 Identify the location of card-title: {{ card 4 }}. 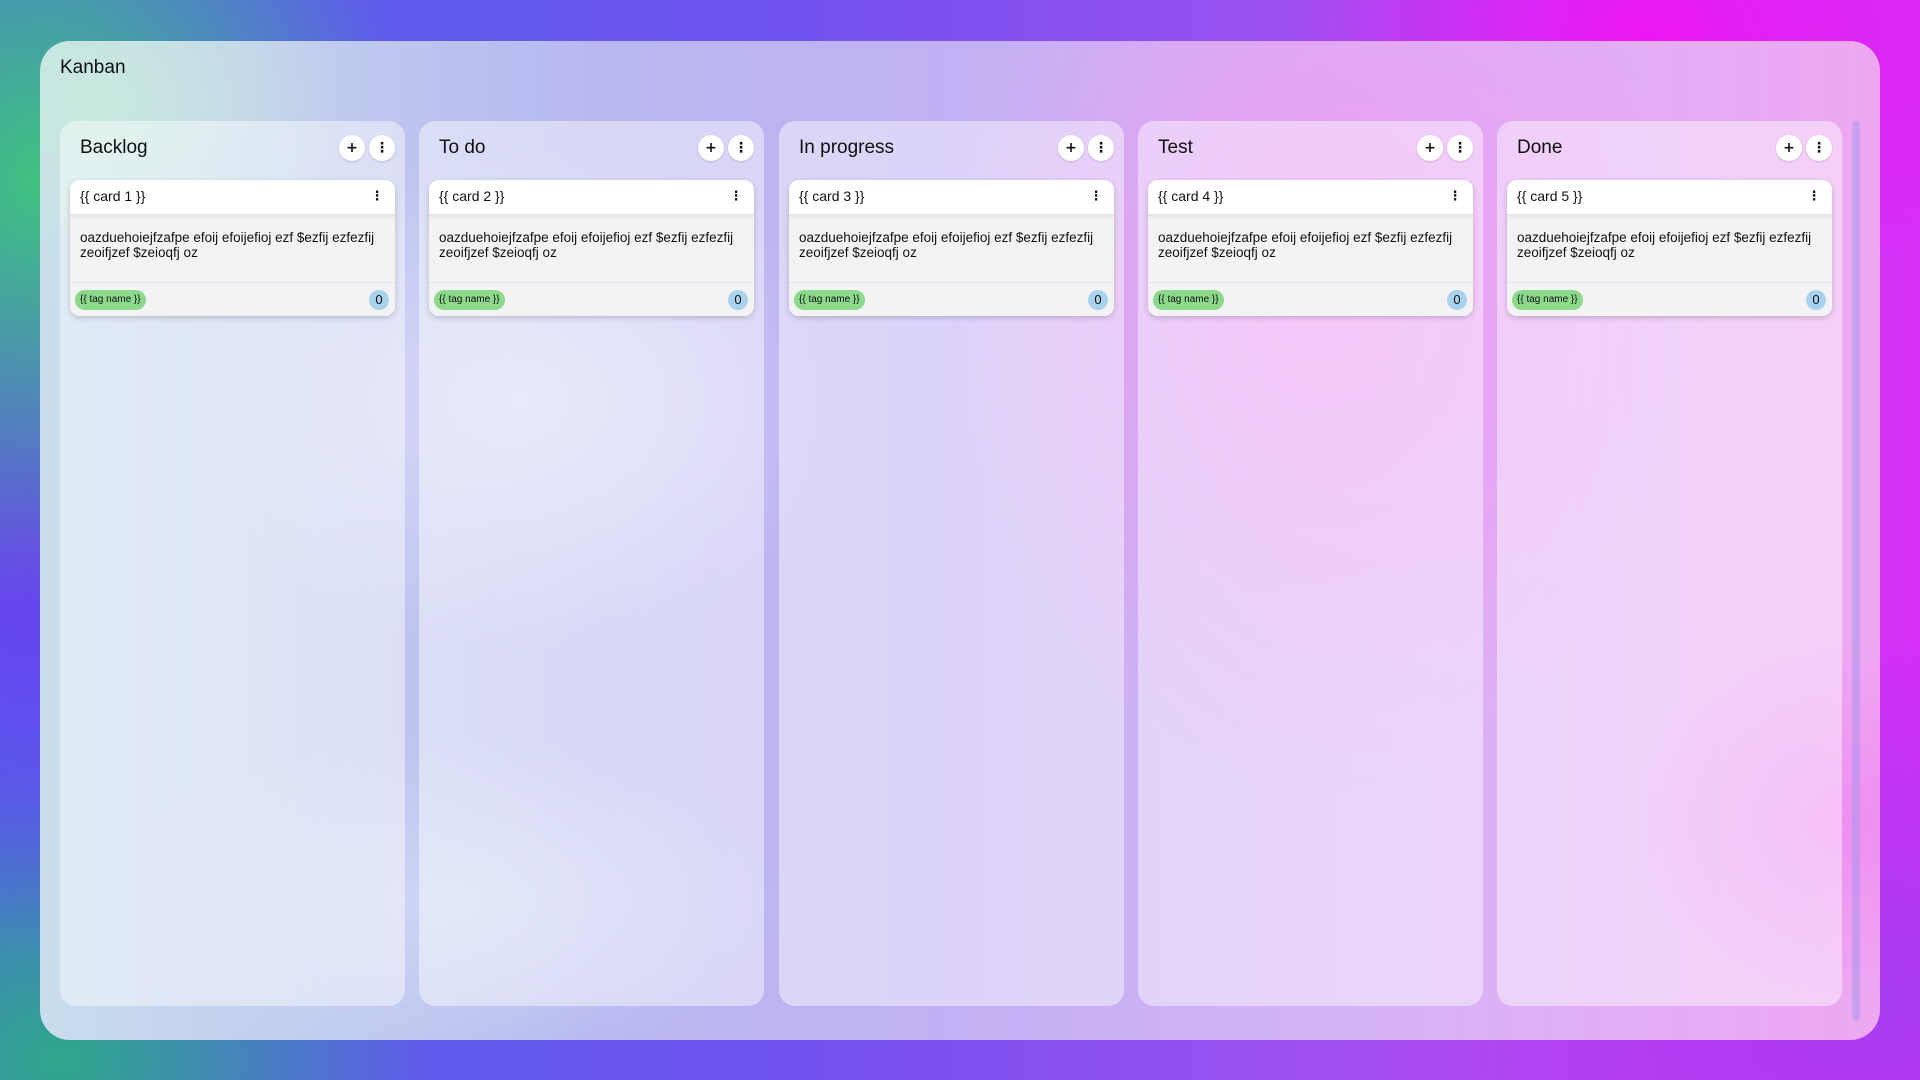
(1191, 196).